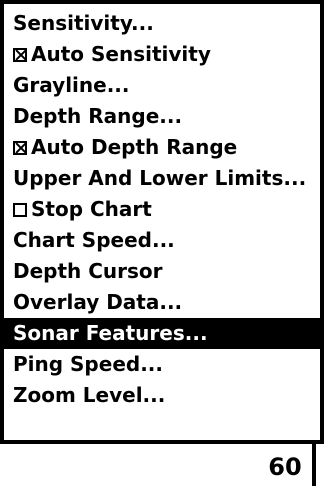  I want to click on scale-edge-line, so click(314, 465).